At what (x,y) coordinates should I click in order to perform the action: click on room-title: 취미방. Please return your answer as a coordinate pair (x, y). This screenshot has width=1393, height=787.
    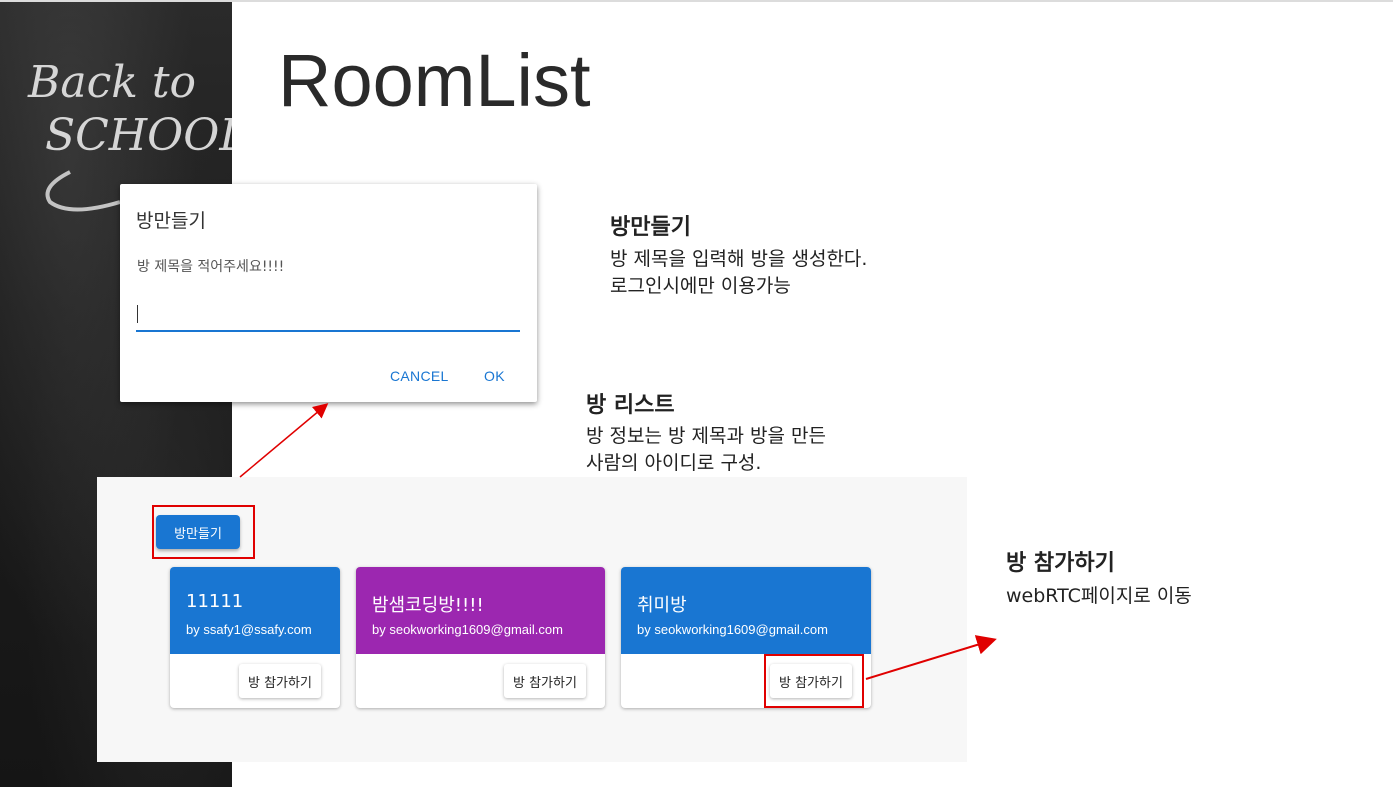
    Looking at the image, I should click on (662, 605).